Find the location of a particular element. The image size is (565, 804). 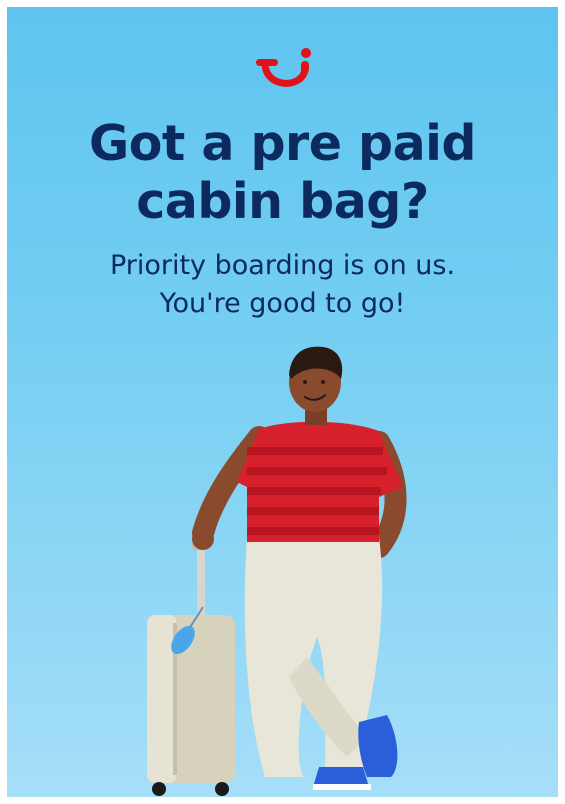

tui-logo-icon is located at coordinates (283, 67).